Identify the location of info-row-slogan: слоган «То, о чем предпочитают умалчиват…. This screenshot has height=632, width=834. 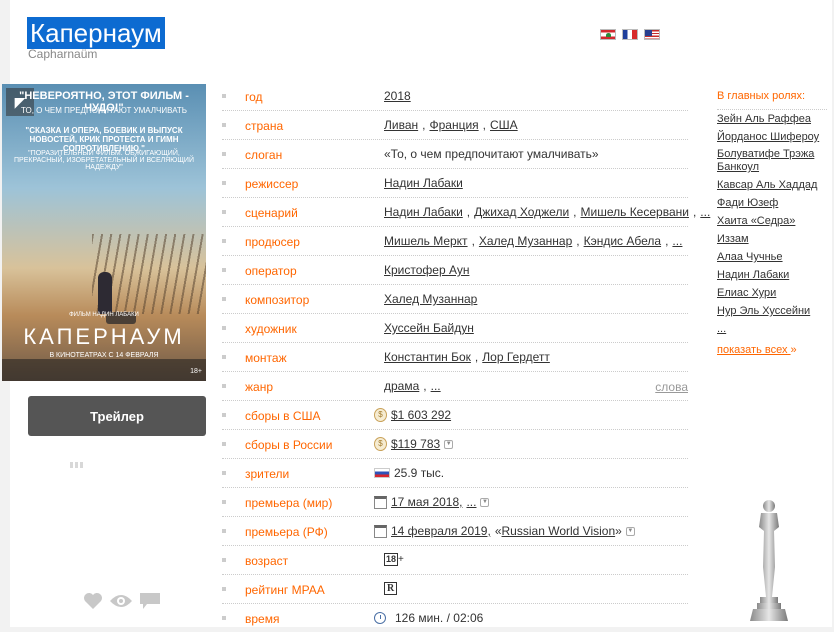
(455, 154).